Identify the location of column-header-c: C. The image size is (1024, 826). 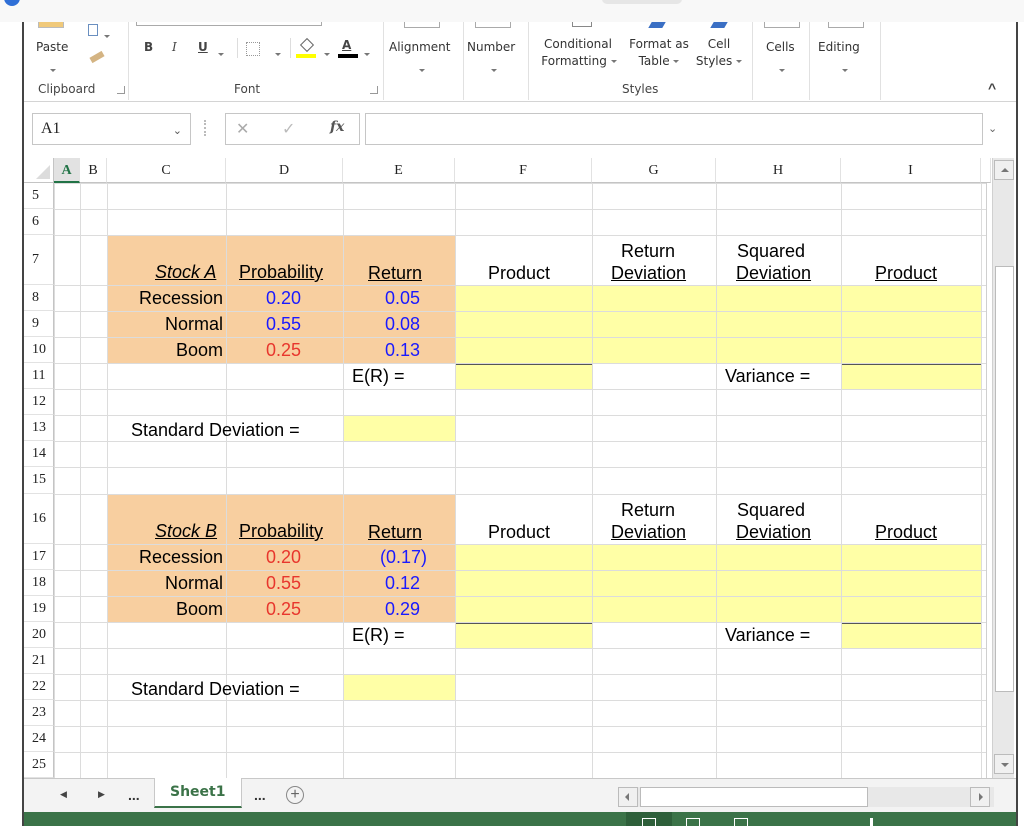
(166, 170).